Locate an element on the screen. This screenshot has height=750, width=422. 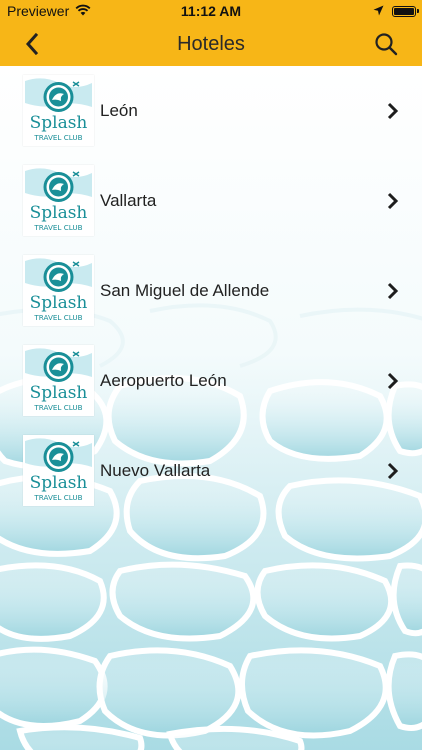
hotel-name: León is located at coordinates (119, 110).